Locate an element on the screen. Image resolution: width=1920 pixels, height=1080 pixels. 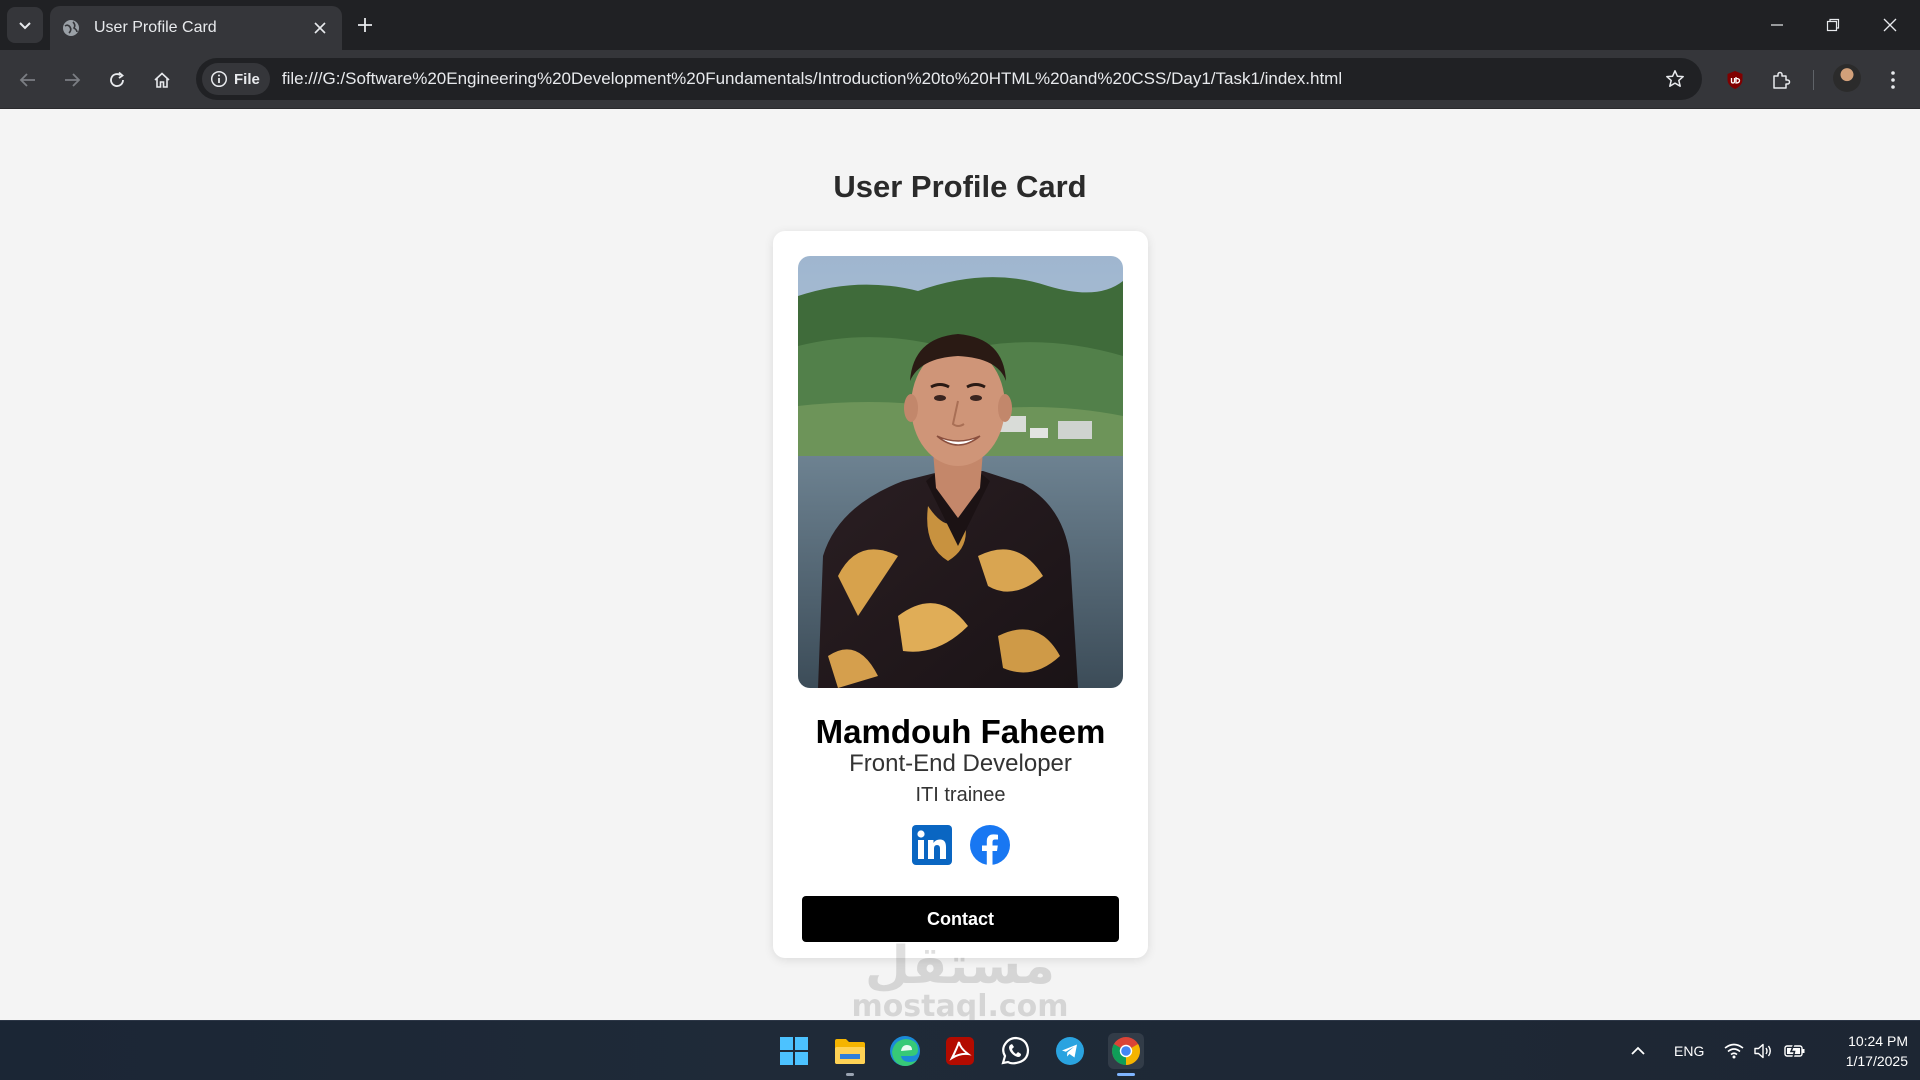
language-indicator: ENG is located at coordinates (1689, 1050).